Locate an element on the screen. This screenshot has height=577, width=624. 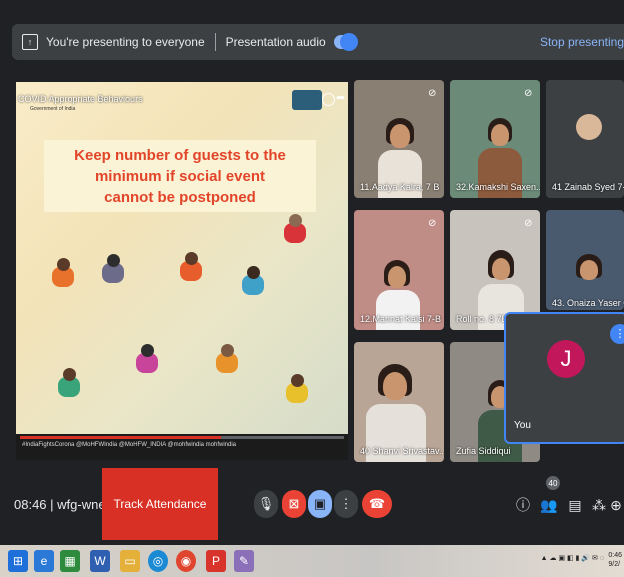
video-progress-bar is located at coordinates (182, 437).